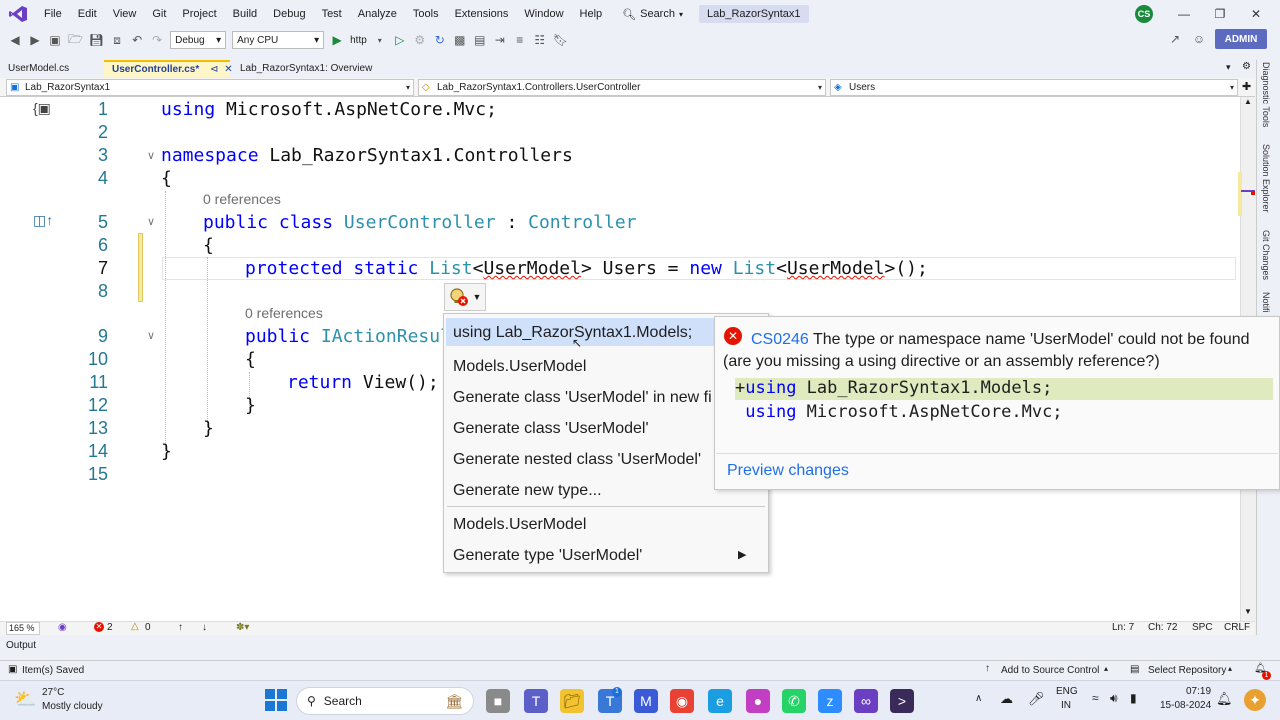  What do you see at coordinates (480, 40) in the screenshot?
I see `layout-icon: ▤` at bounding box center [480, 40].